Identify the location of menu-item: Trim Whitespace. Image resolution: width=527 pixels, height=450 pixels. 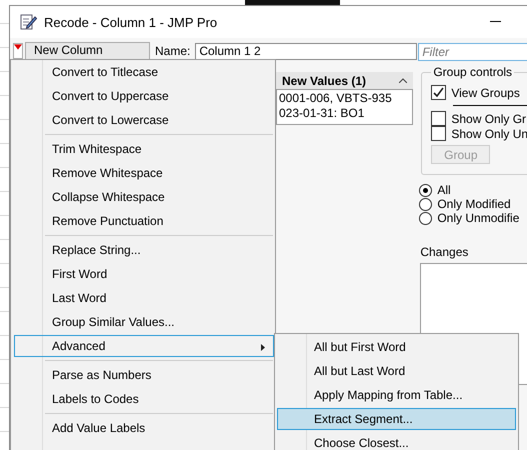
(144, 149).